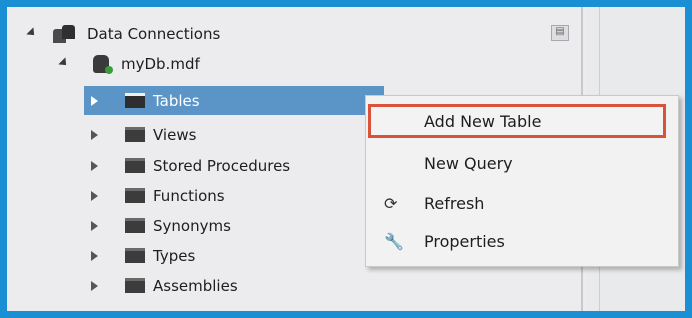 Image resolution: width=692 pixels, height=318 pixels. Describe the element at coordinates (482, 121) in the screenshot. I see `menu-item-add-new-table: Add New Table` at that location.